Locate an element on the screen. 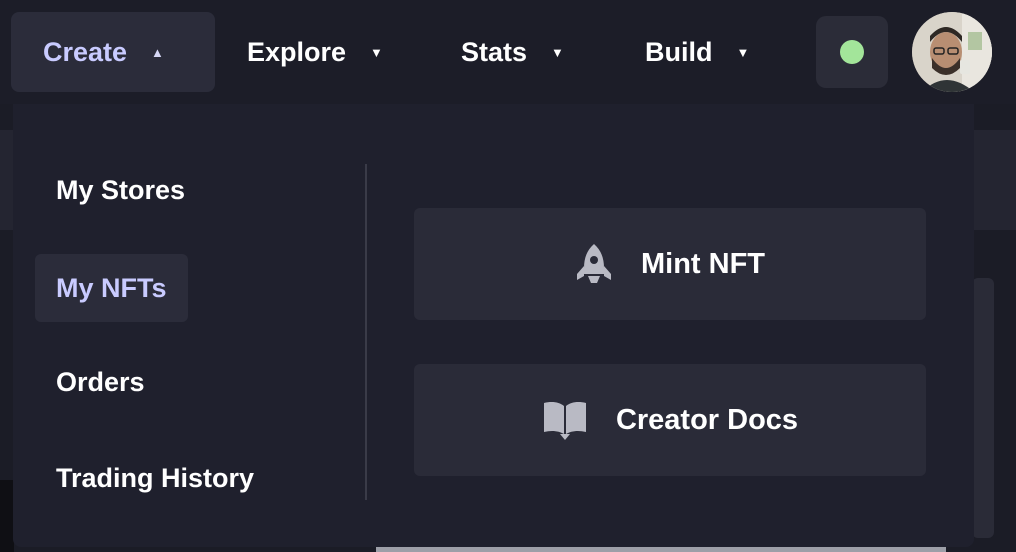  menu-item-label: Trading History is located at coordinates (155, 477).